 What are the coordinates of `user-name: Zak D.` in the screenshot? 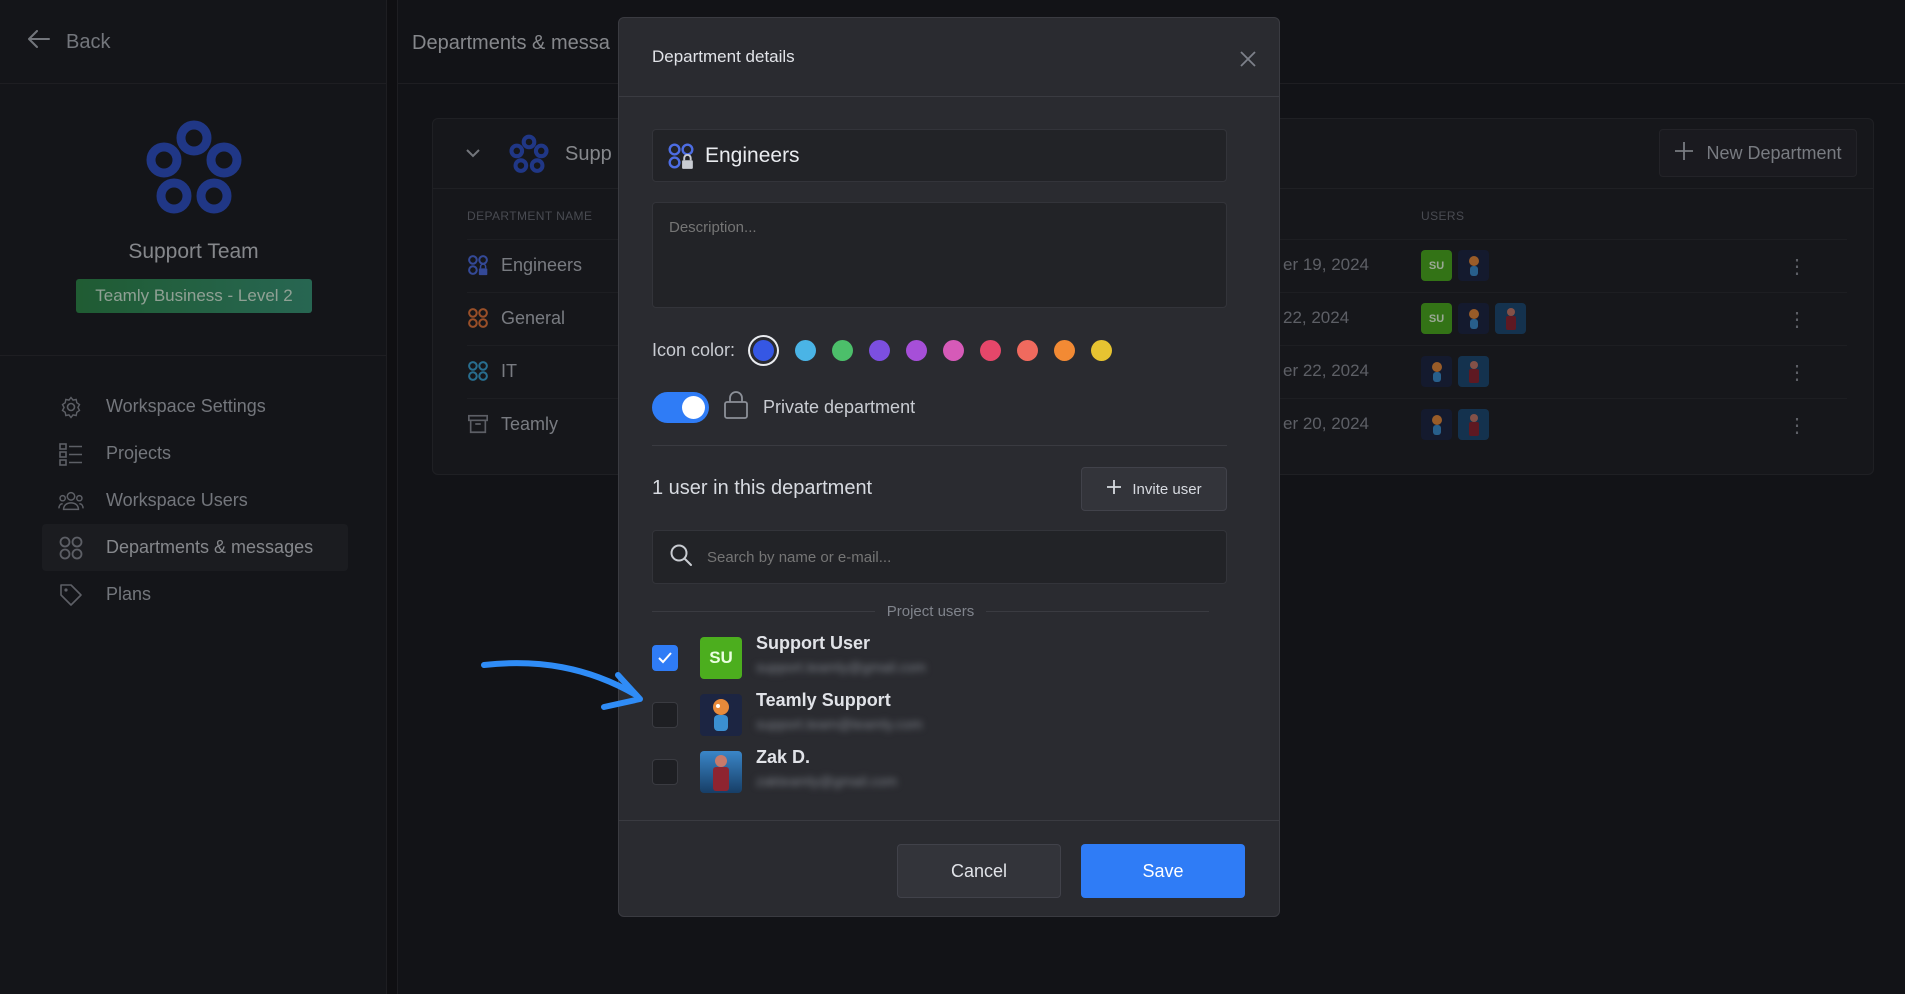 It's located at (783, 757).